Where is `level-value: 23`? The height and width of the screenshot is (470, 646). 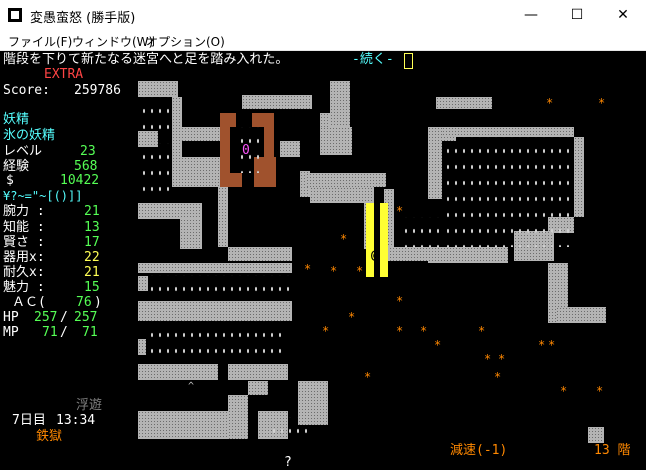 level-value: 23 is located at coordinates (88, 151).